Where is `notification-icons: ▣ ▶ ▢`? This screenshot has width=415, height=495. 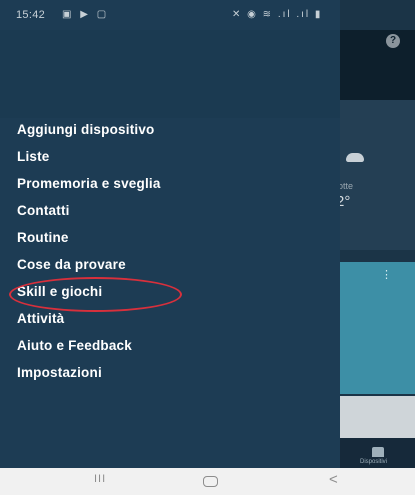 notification-icons: ▣ ▶ ▢ is located at coordinates (86, 14).